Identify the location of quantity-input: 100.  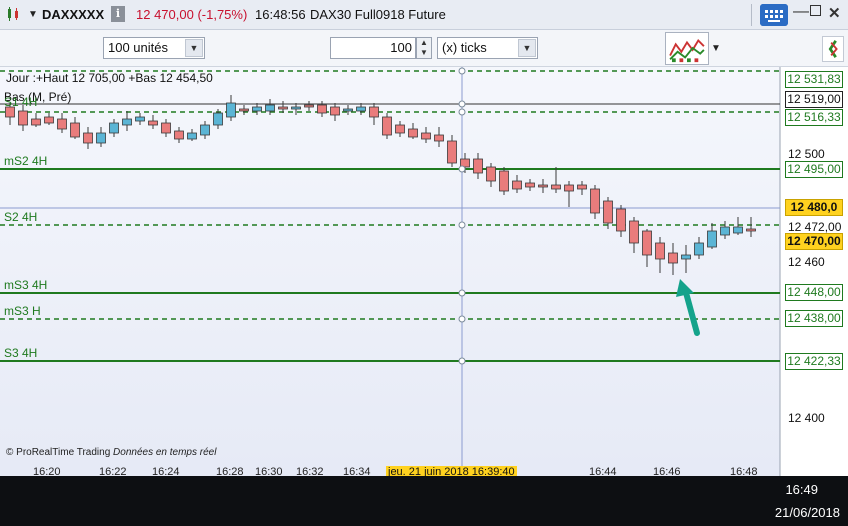
(373, 48).